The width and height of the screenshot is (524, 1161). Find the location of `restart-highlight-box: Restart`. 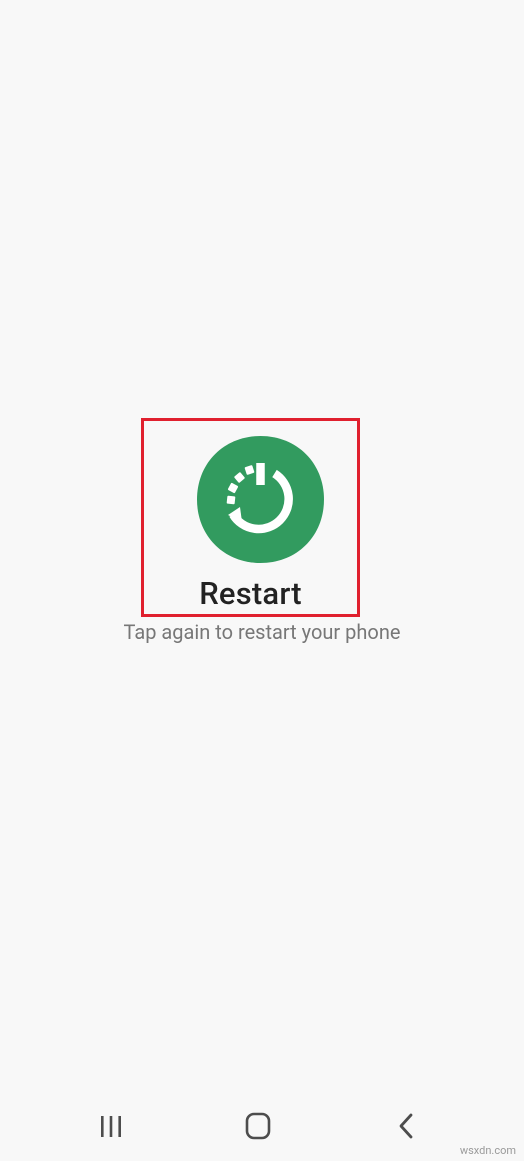

restart-highlight-box: Restart is located at coordinates (250, 517).